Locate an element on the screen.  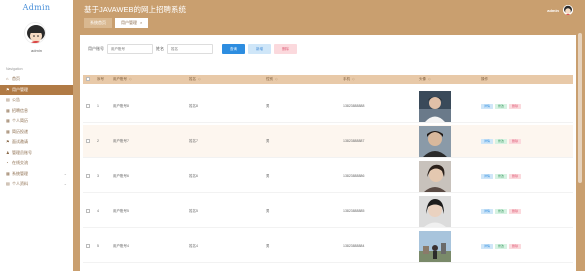
close-icon: × is located at coordinates (141, 22).